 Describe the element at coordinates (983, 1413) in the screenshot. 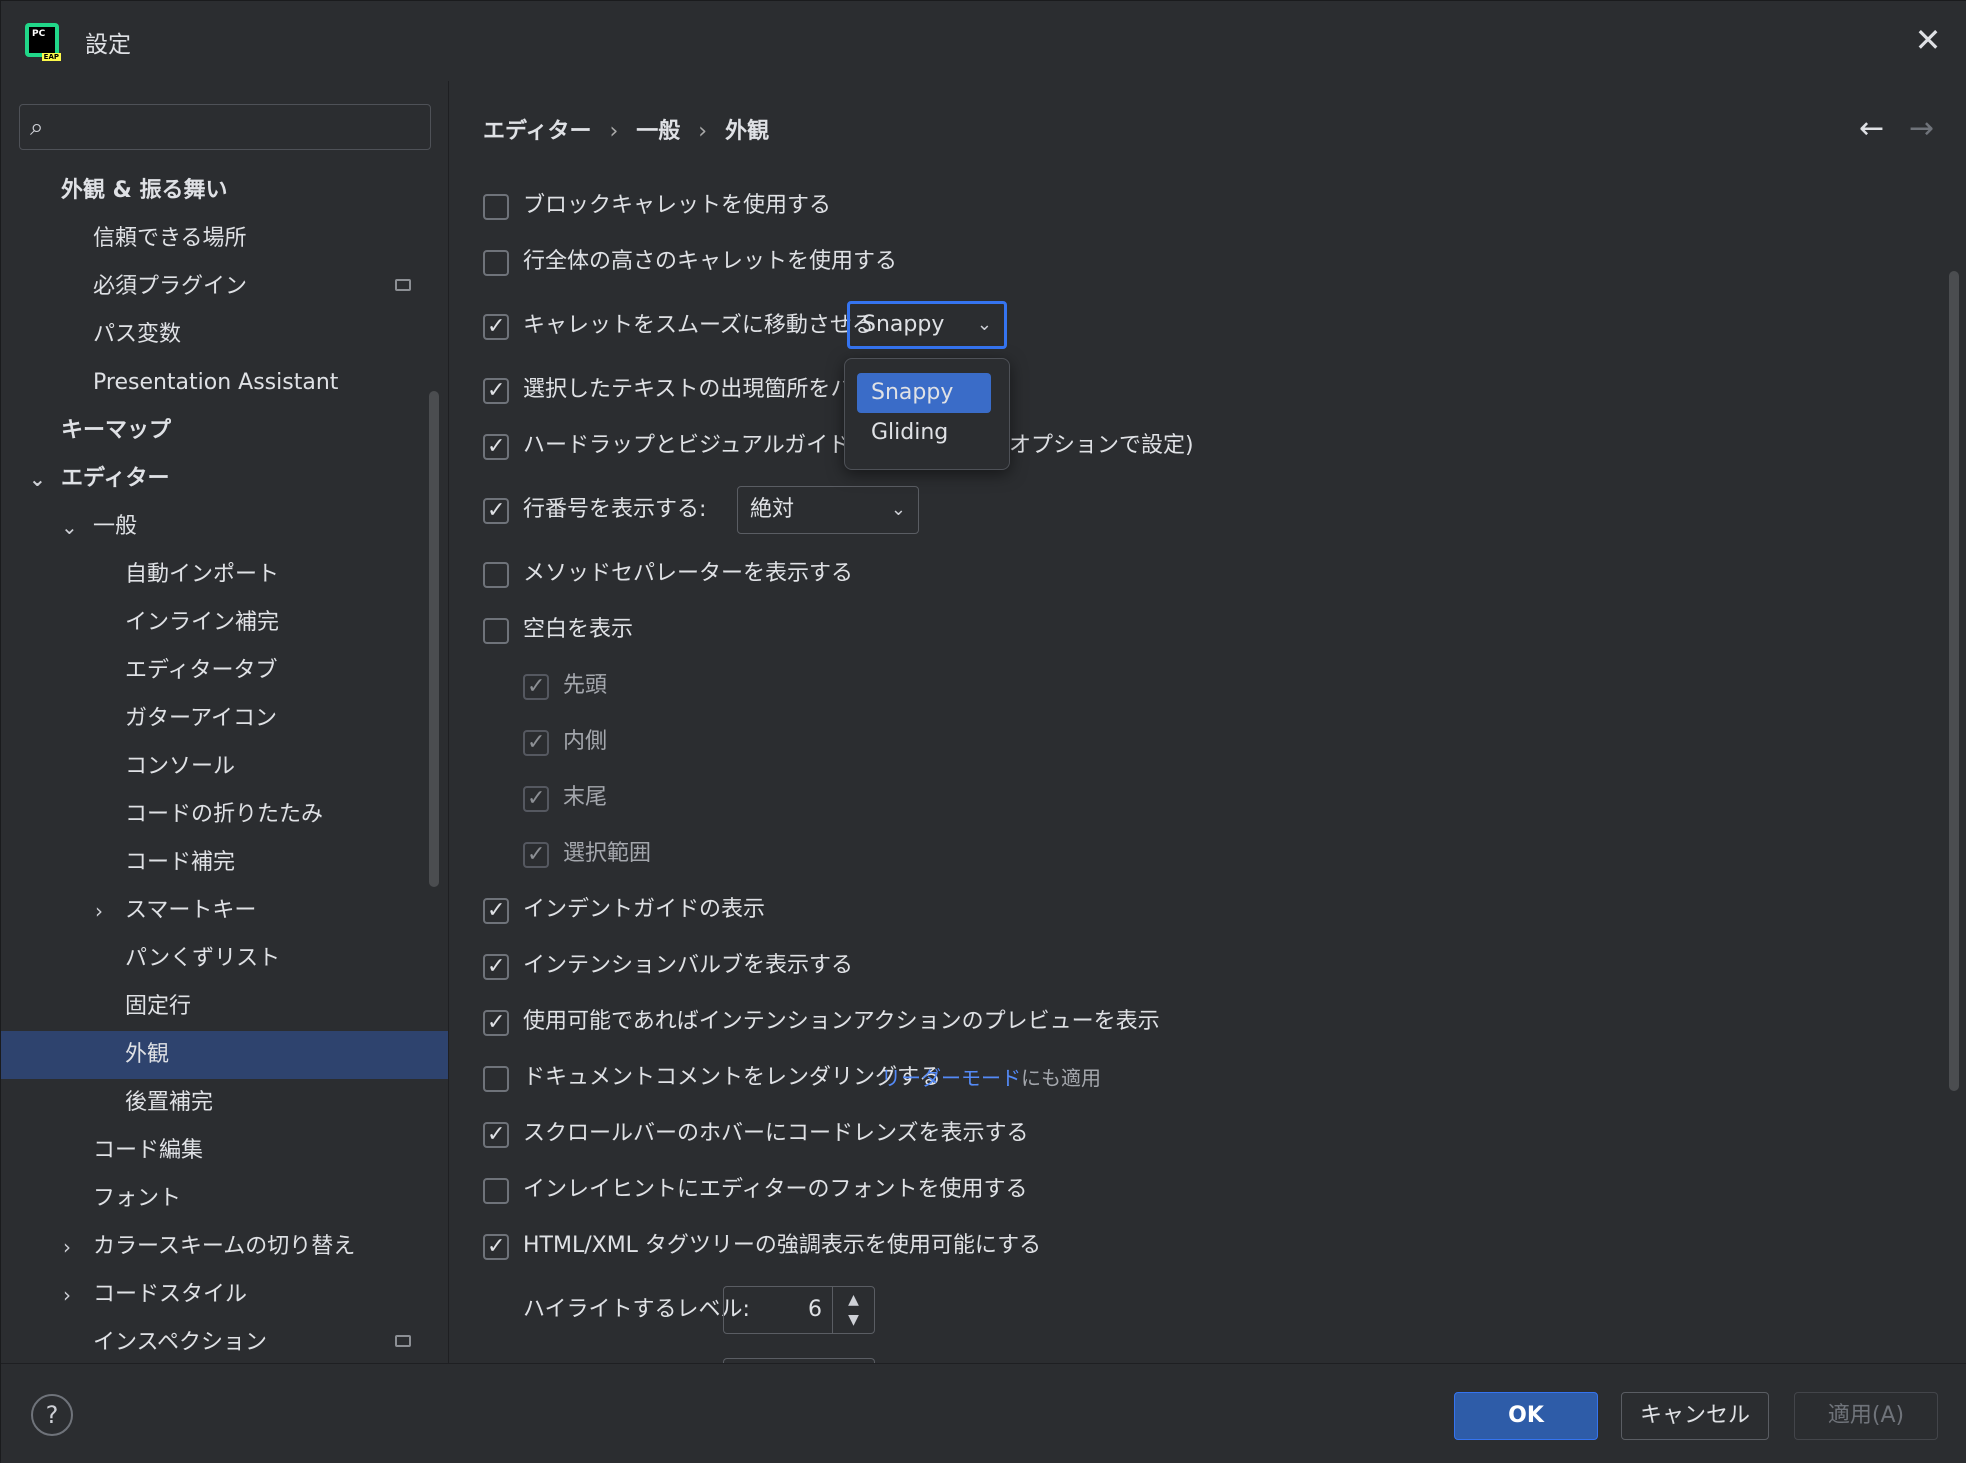

I see `dialog-footer: ? OK キャンセル 適用(A)` at that location.